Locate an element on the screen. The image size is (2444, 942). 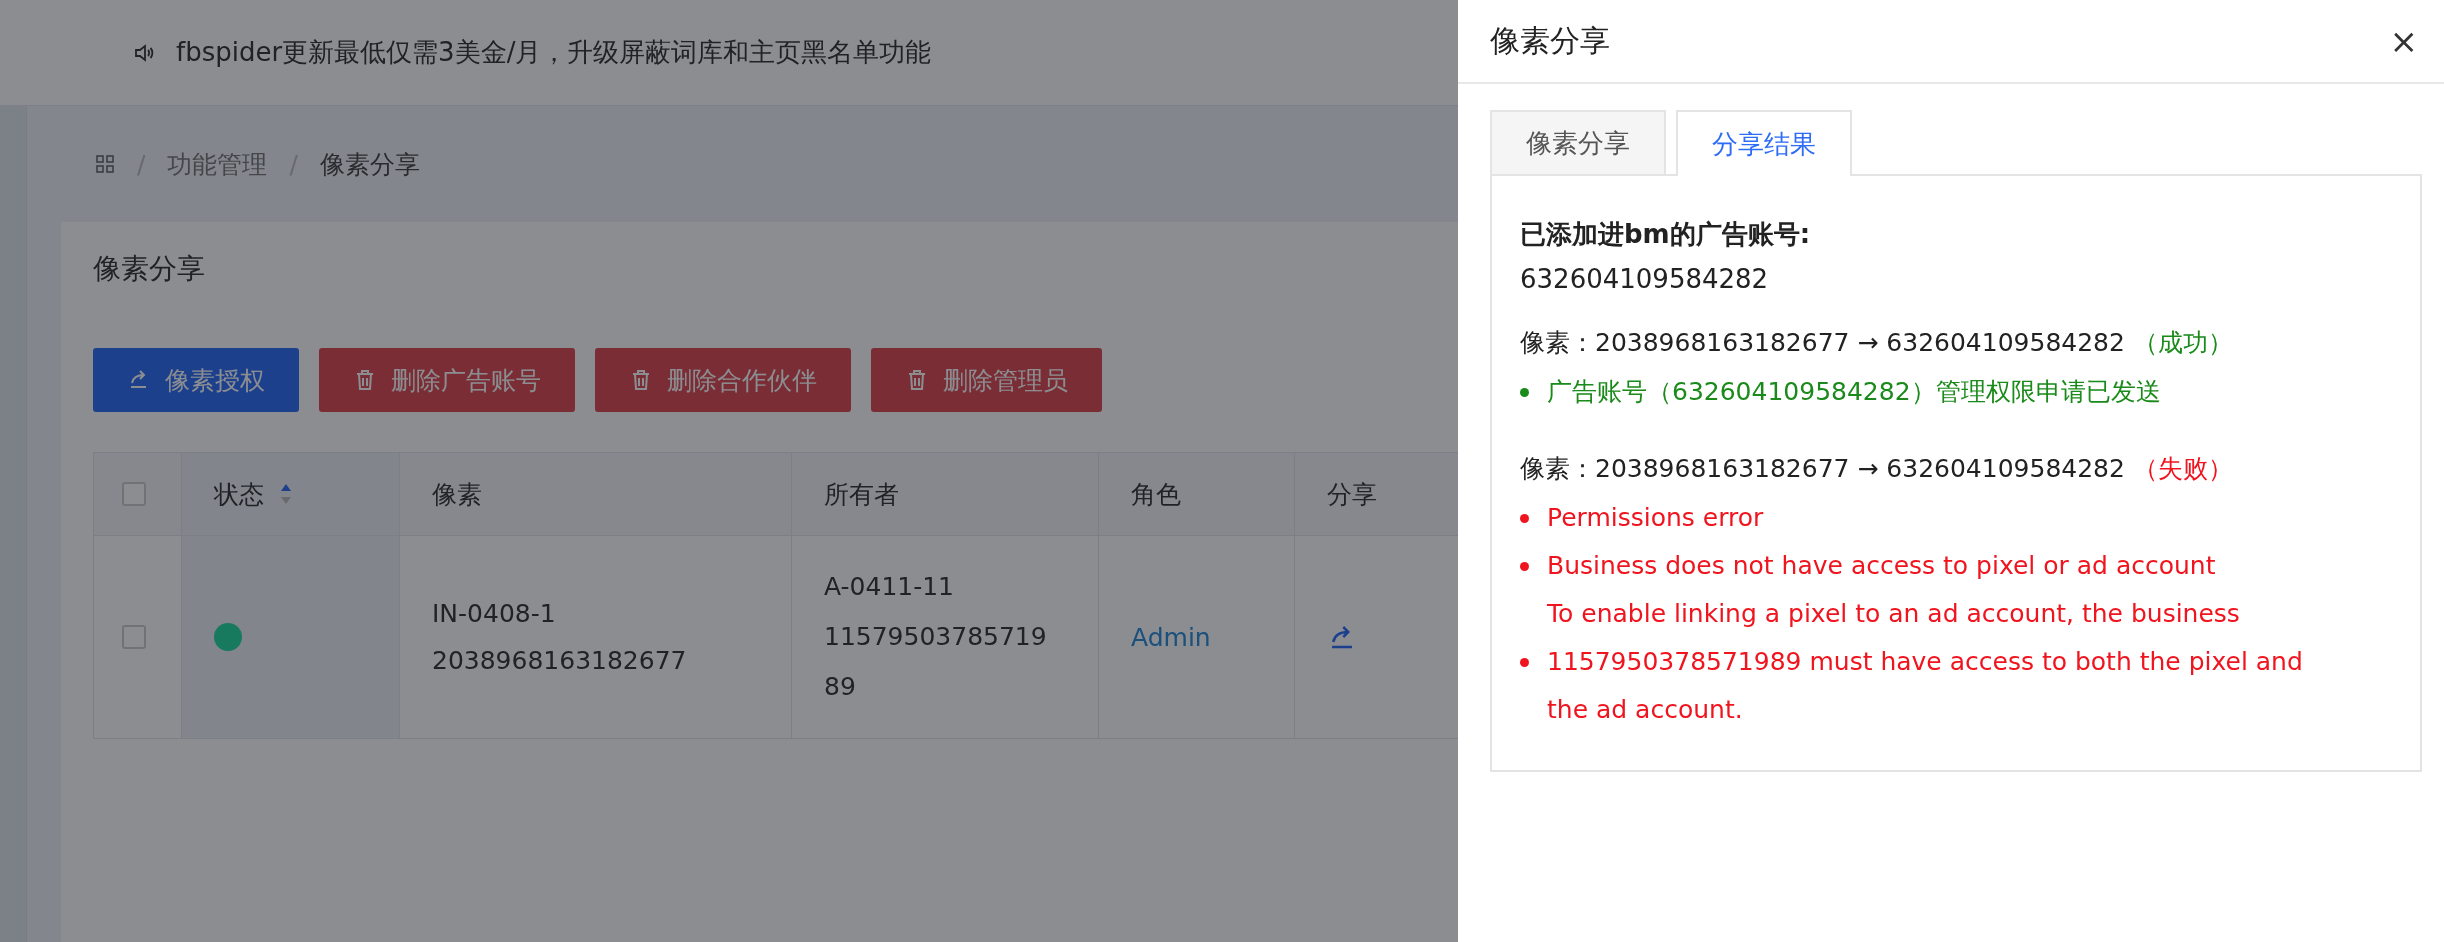
tab: 分享结果 is located at coordinates (1764, 143).